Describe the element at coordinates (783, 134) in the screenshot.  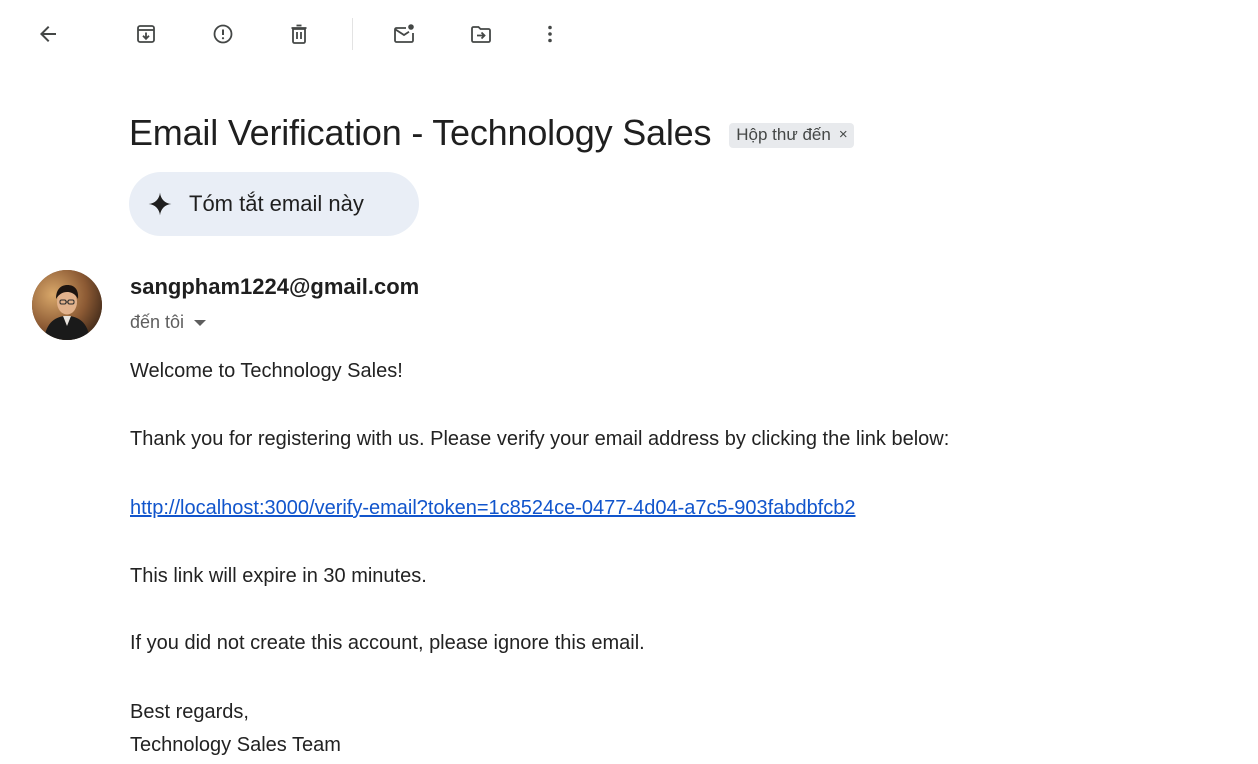
I see `label-chip-text: Hộp thư đến` at that location.